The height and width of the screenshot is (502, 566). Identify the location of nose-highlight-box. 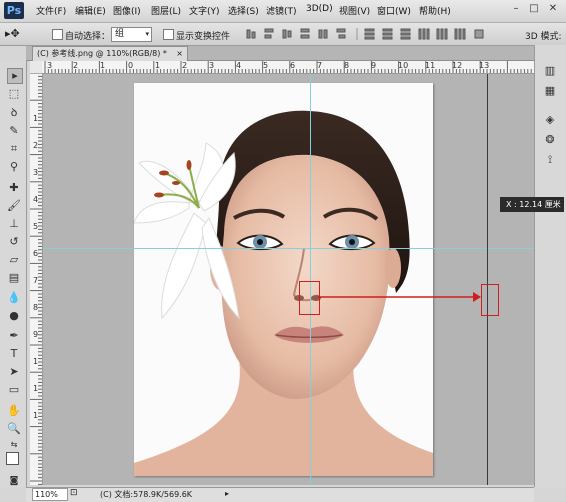
(309, 298).